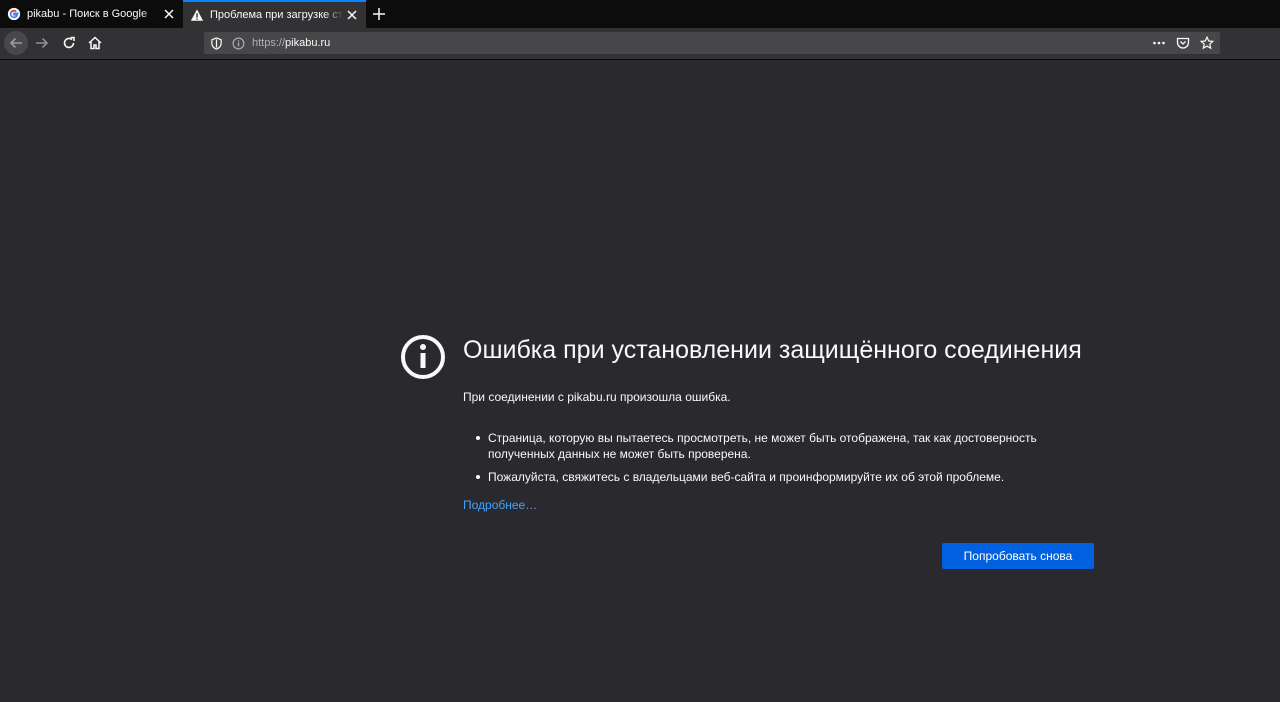 This screenshot has height=702, width=1280. What do you see at coordinates (87, 14) in the screenshot?
I see `tab-title: pikabu - Поиск в Google` at bounding box center [87, 14].